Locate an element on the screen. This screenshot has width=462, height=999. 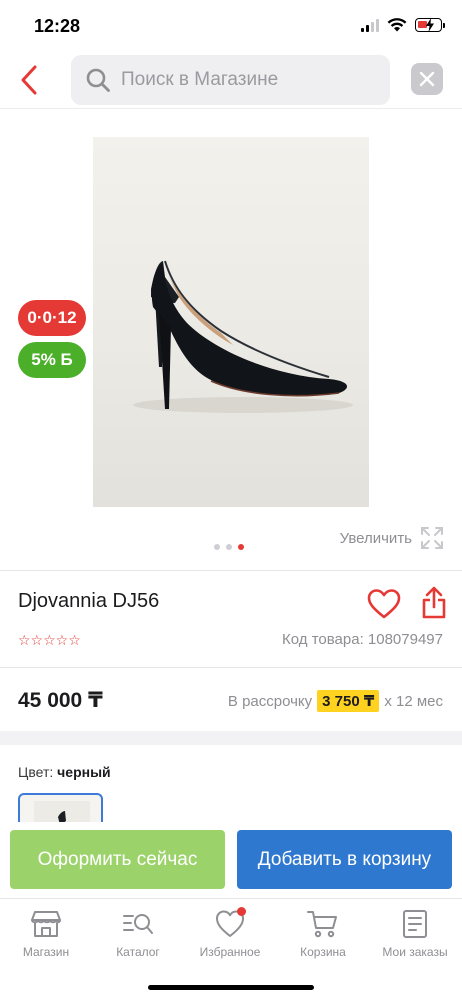
product-sku: Код товара: 108079497 is located at coordinates (362, 639).